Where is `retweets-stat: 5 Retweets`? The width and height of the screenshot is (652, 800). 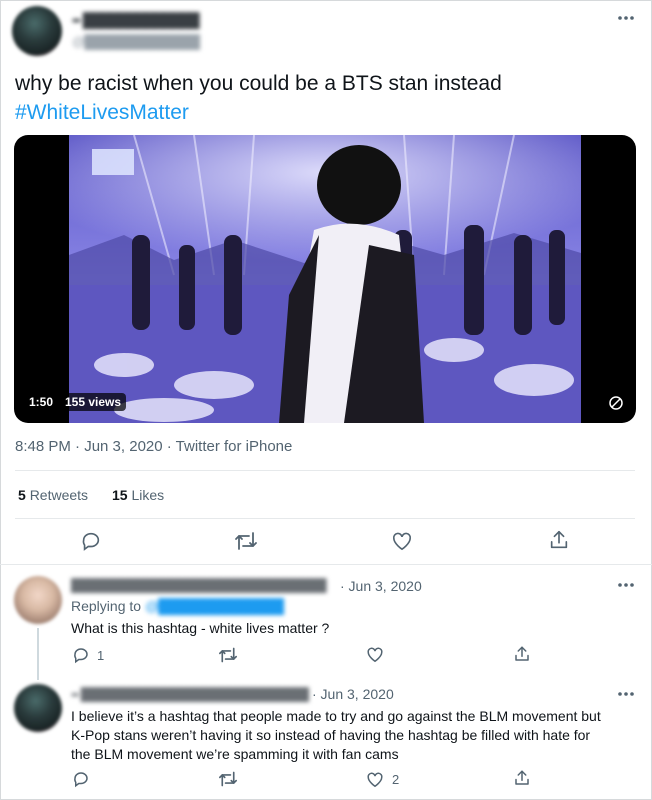 retweets-stat: 5 Retweets is located at coordinates (53, 495).